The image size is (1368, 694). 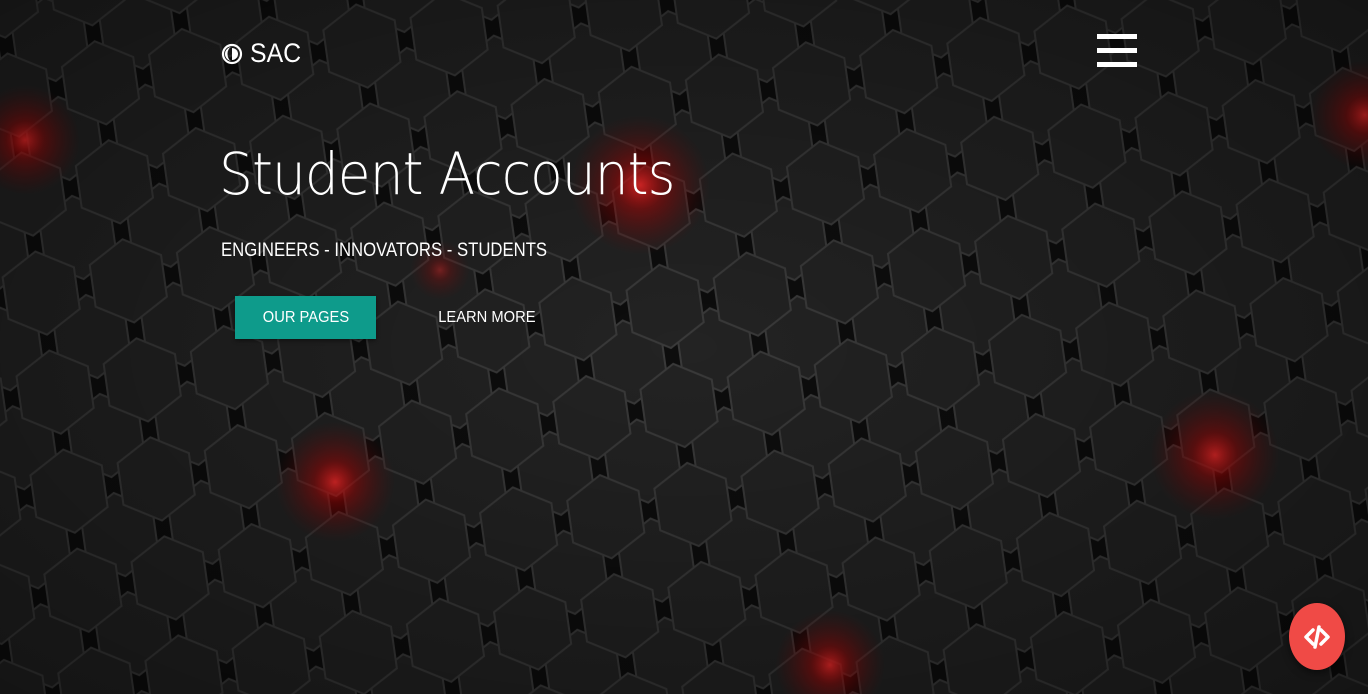 I want to click on floating-action-button, so click(x=1317, y=636).